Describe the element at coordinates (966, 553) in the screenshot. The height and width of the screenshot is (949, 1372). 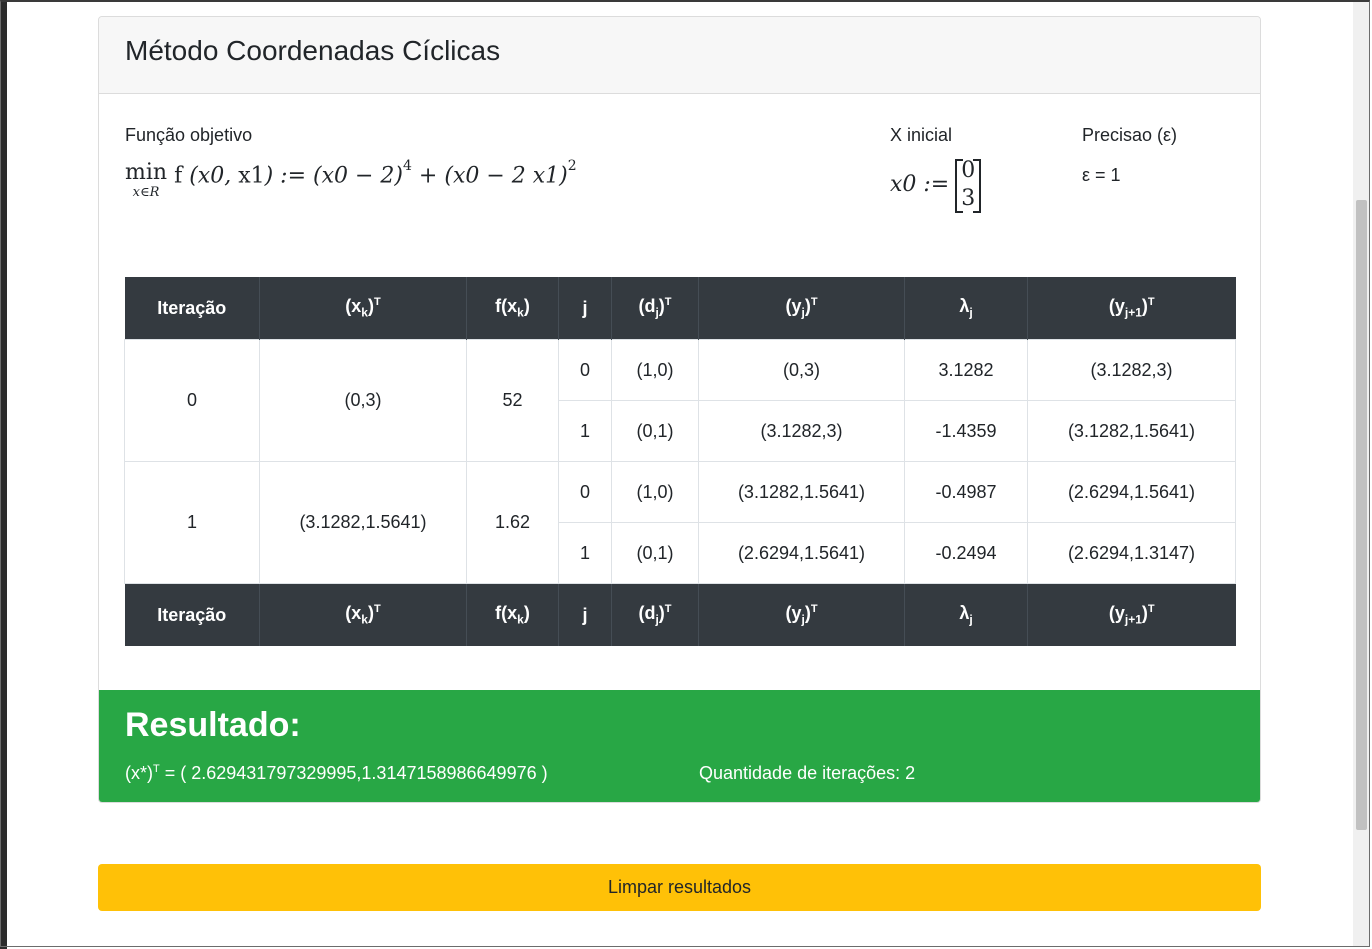
I see `cell-lambda: -0.2494` at that location.